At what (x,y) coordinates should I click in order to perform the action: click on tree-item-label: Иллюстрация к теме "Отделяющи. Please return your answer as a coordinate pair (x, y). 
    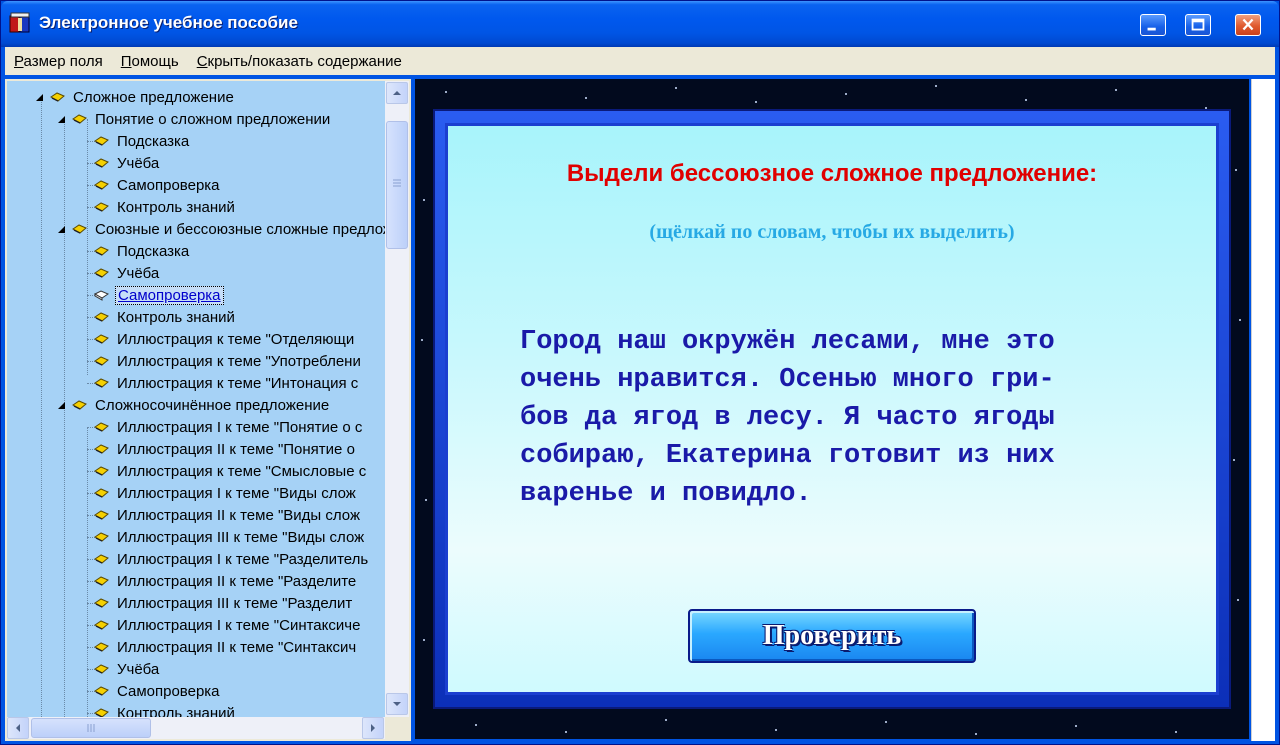
    Looking at the image, I should click on (236, 339).